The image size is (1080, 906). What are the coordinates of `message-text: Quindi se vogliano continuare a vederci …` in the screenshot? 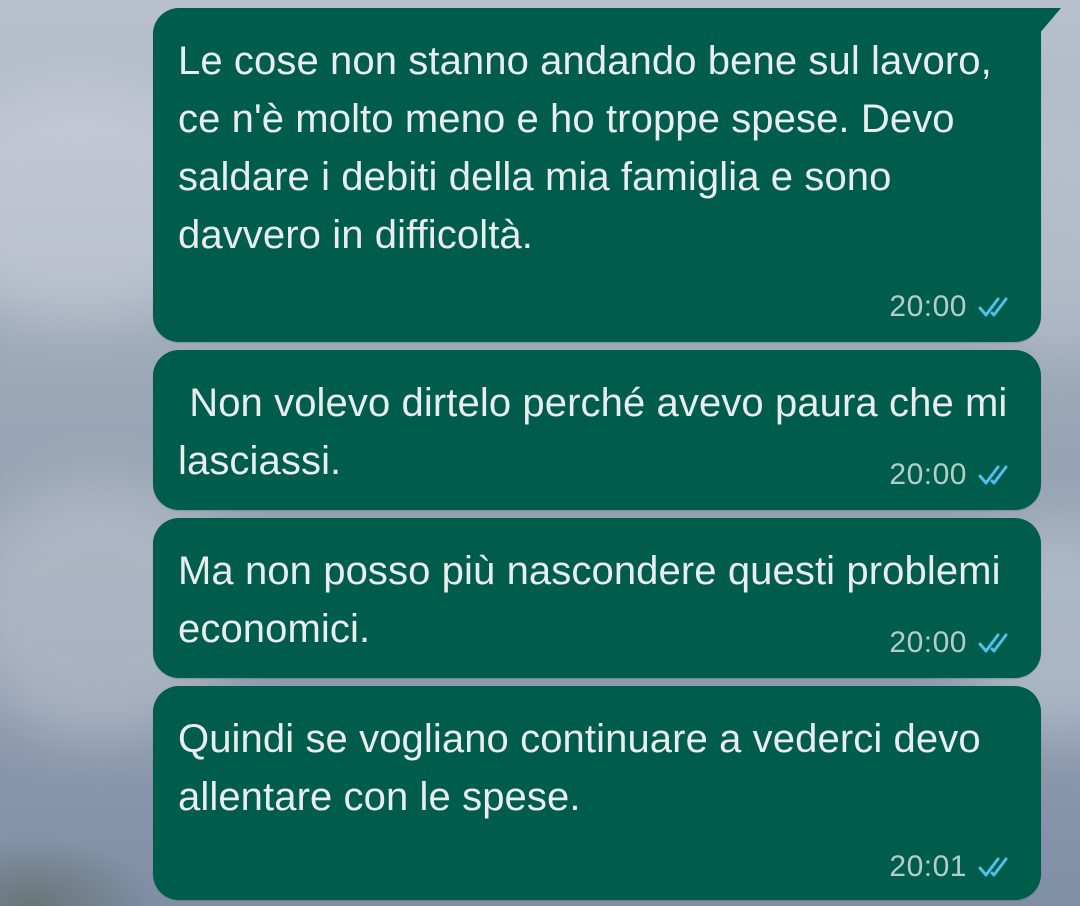 It's located at (585, 768).